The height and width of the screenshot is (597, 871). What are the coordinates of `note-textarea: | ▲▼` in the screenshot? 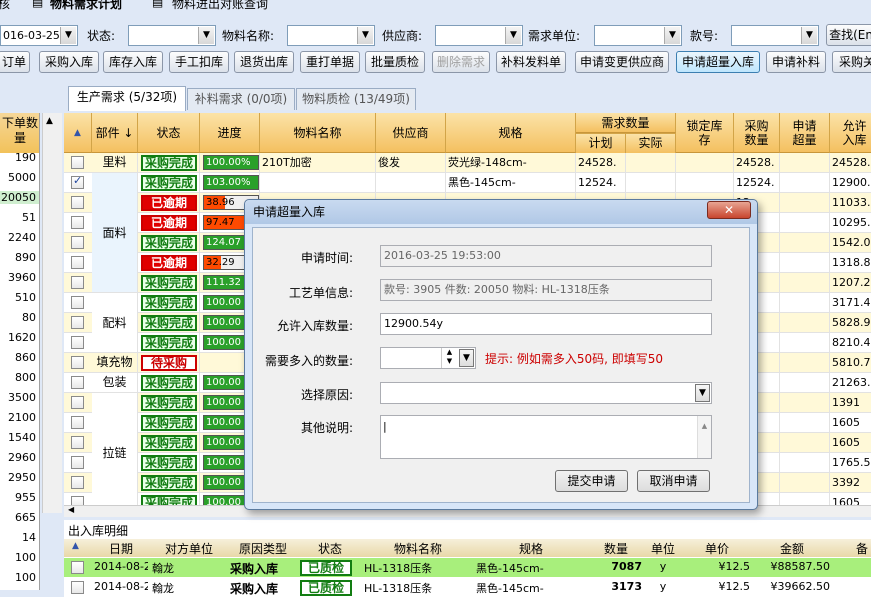 It's located at (546, 437).